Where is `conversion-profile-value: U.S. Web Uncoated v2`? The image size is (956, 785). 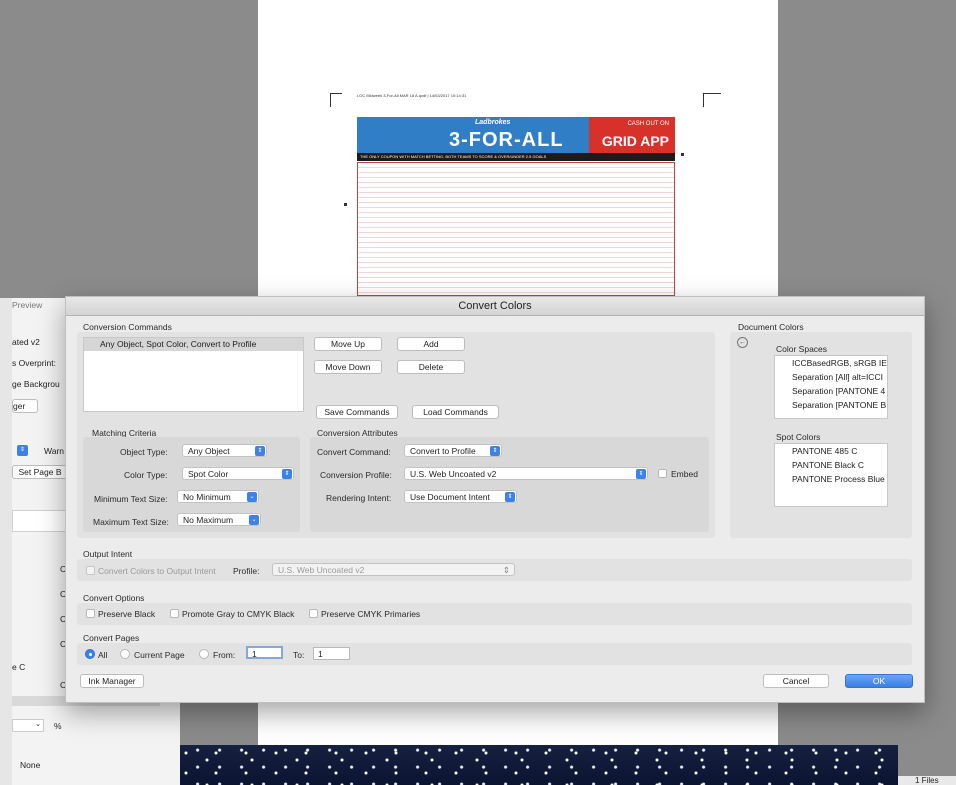
conversion-profile-value: U.S. Web Uncoated v2 is located at coordinates (453, 474).